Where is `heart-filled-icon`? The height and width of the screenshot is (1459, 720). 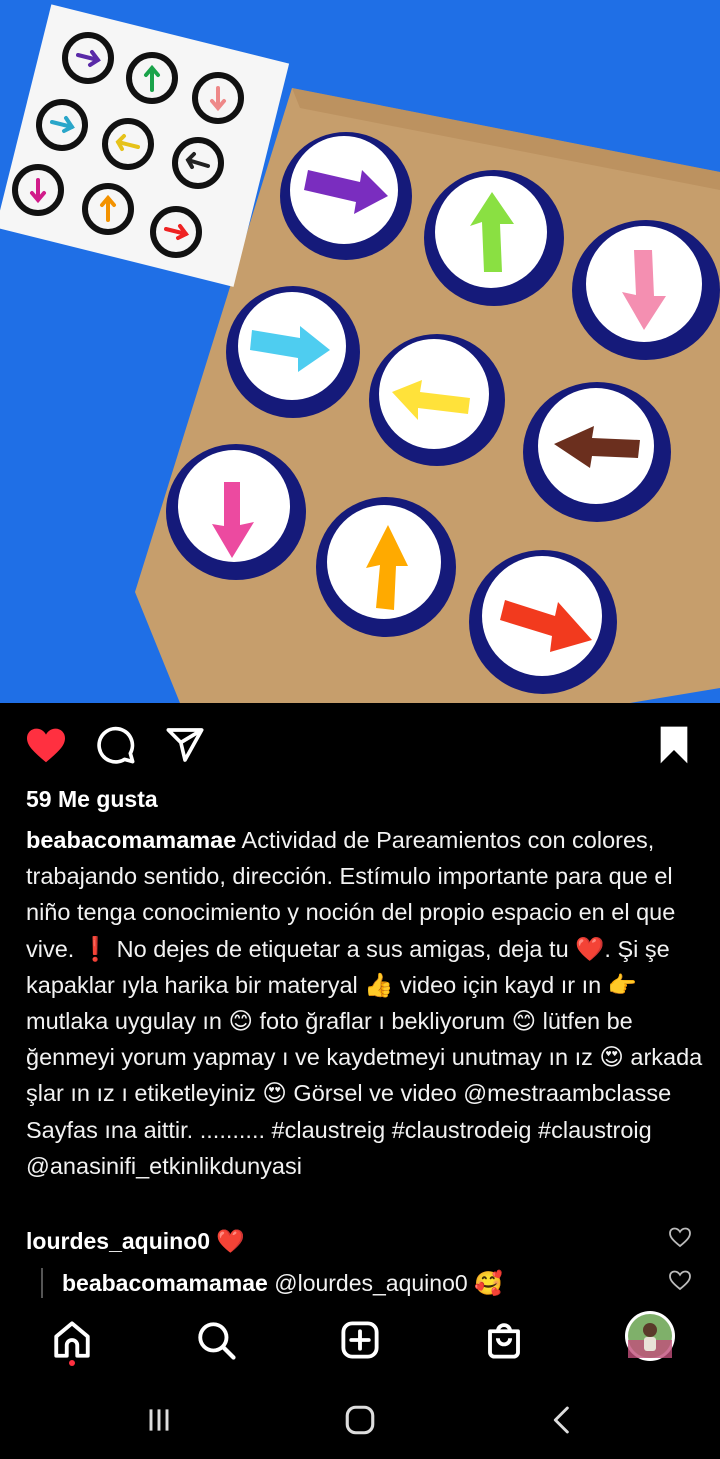
heart-filled-icon is located at coordinates (46, 745).